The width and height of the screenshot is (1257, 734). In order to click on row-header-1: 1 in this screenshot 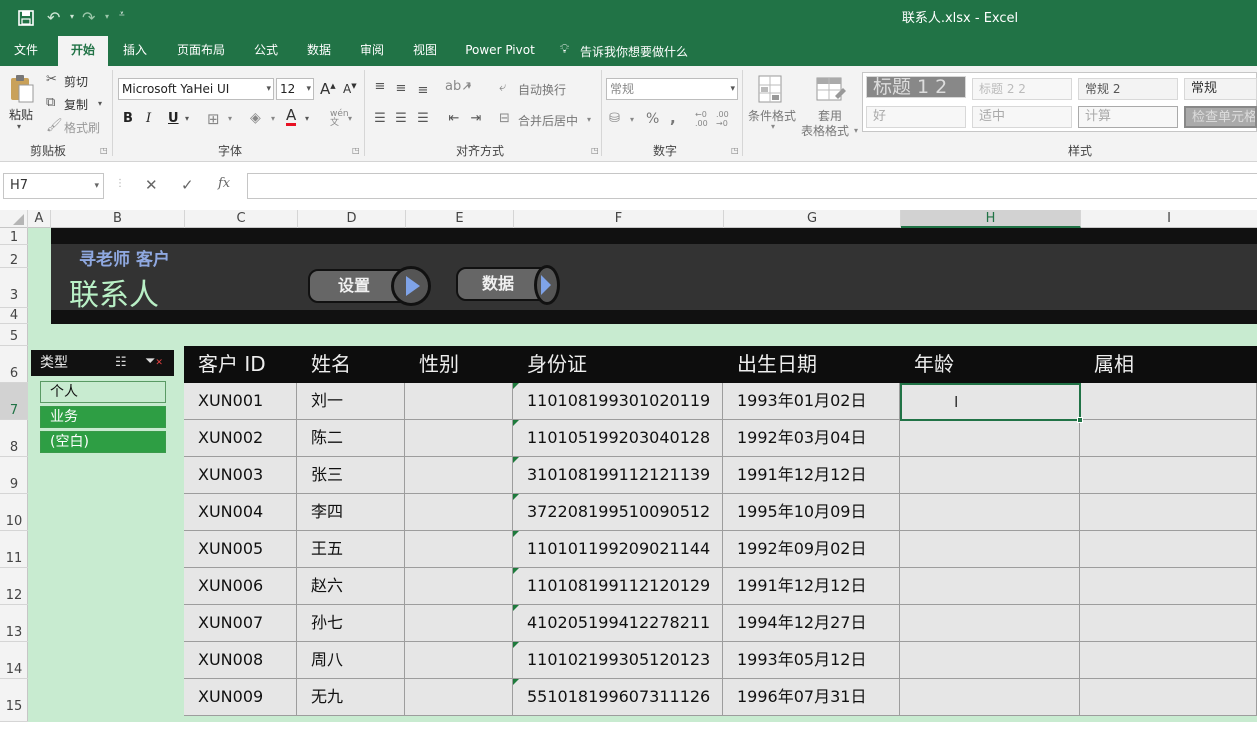, I will do `click(14, 236)`.